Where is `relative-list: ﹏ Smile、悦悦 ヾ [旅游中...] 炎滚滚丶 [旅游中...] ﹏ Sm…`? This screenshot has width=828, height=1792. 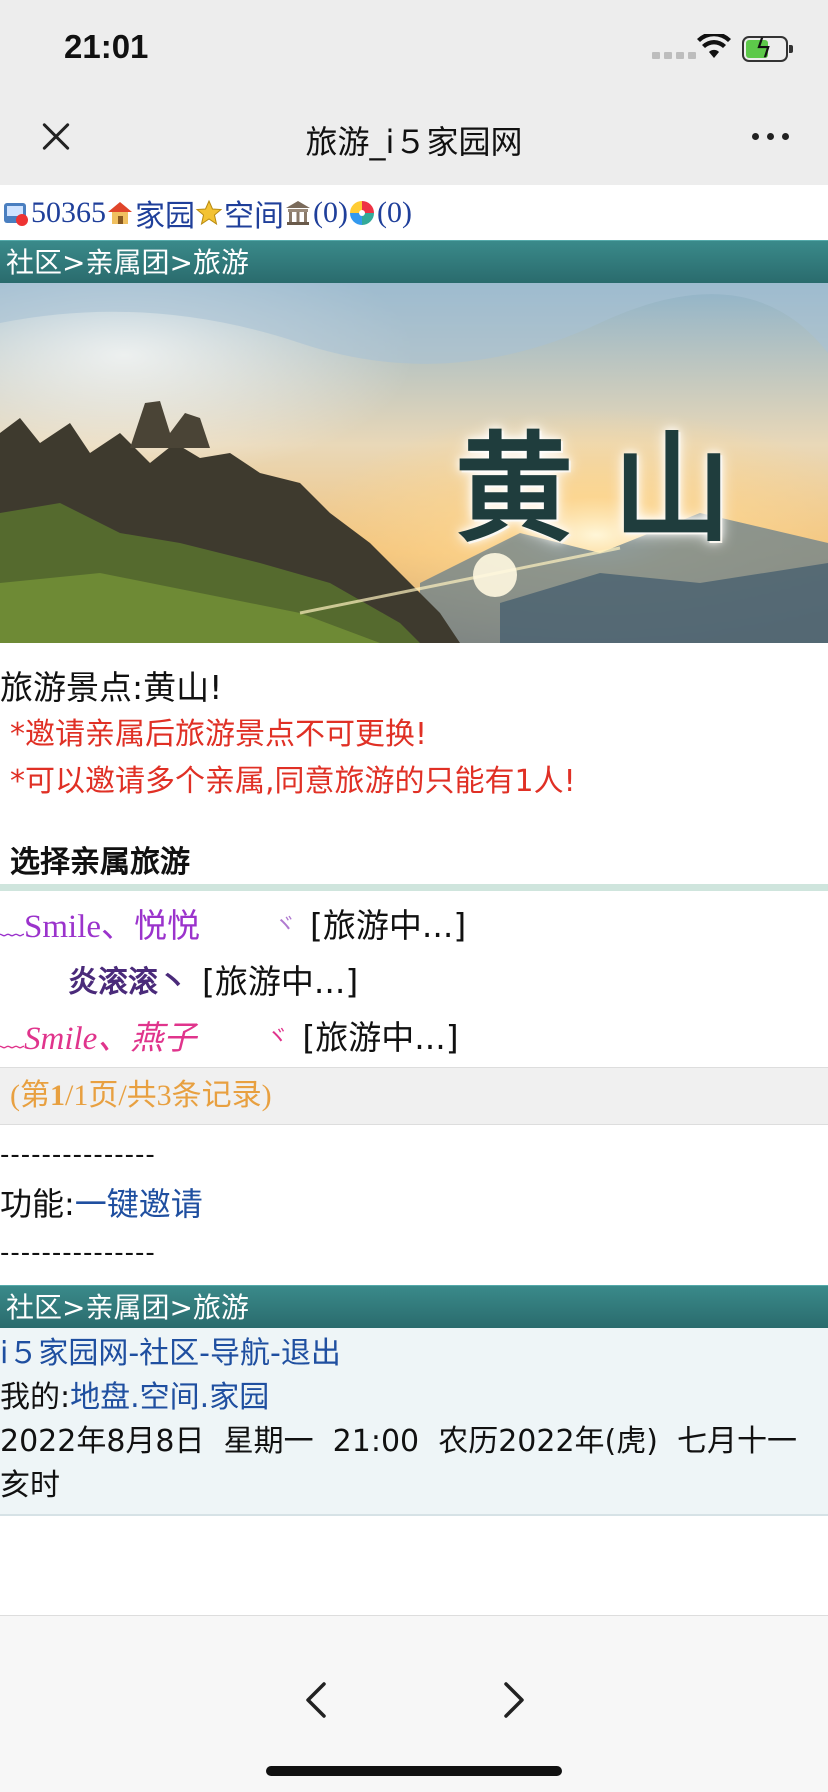
relative-list: ﹏ Smile、悦悦 ヾ [旅游中...] 炎滚滚丶 [旅游中...] ﹏ Sm… is located at coordinates (414, 977).